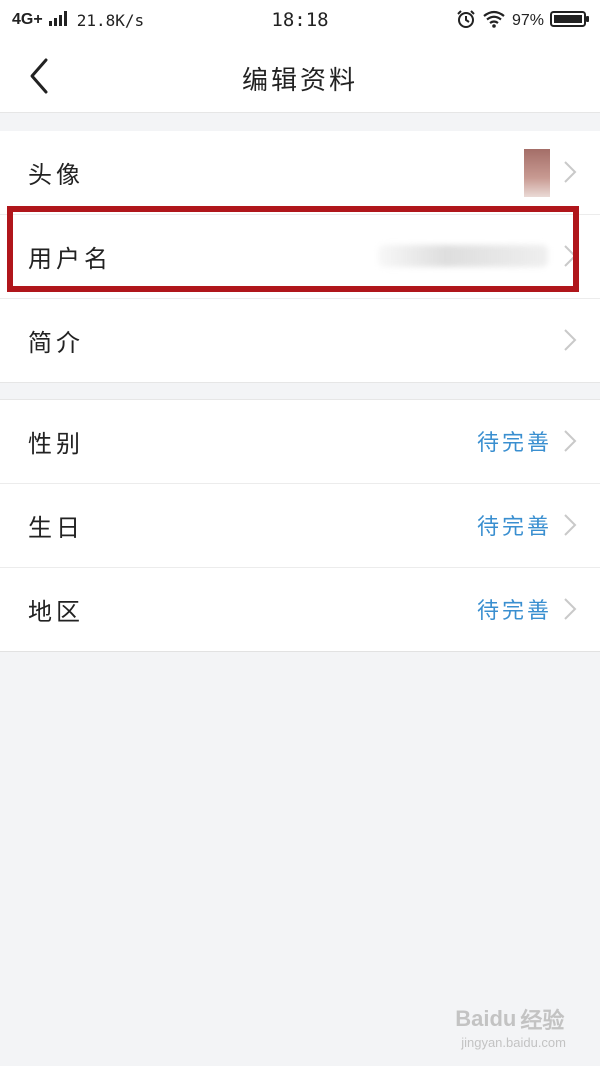 Image resolution: width=600 pixels, height=1066 pixels. What do you see at coordinates (56, 343) in the screenshot?
I see `row-label: 简介` at bounding box center [56, 343].